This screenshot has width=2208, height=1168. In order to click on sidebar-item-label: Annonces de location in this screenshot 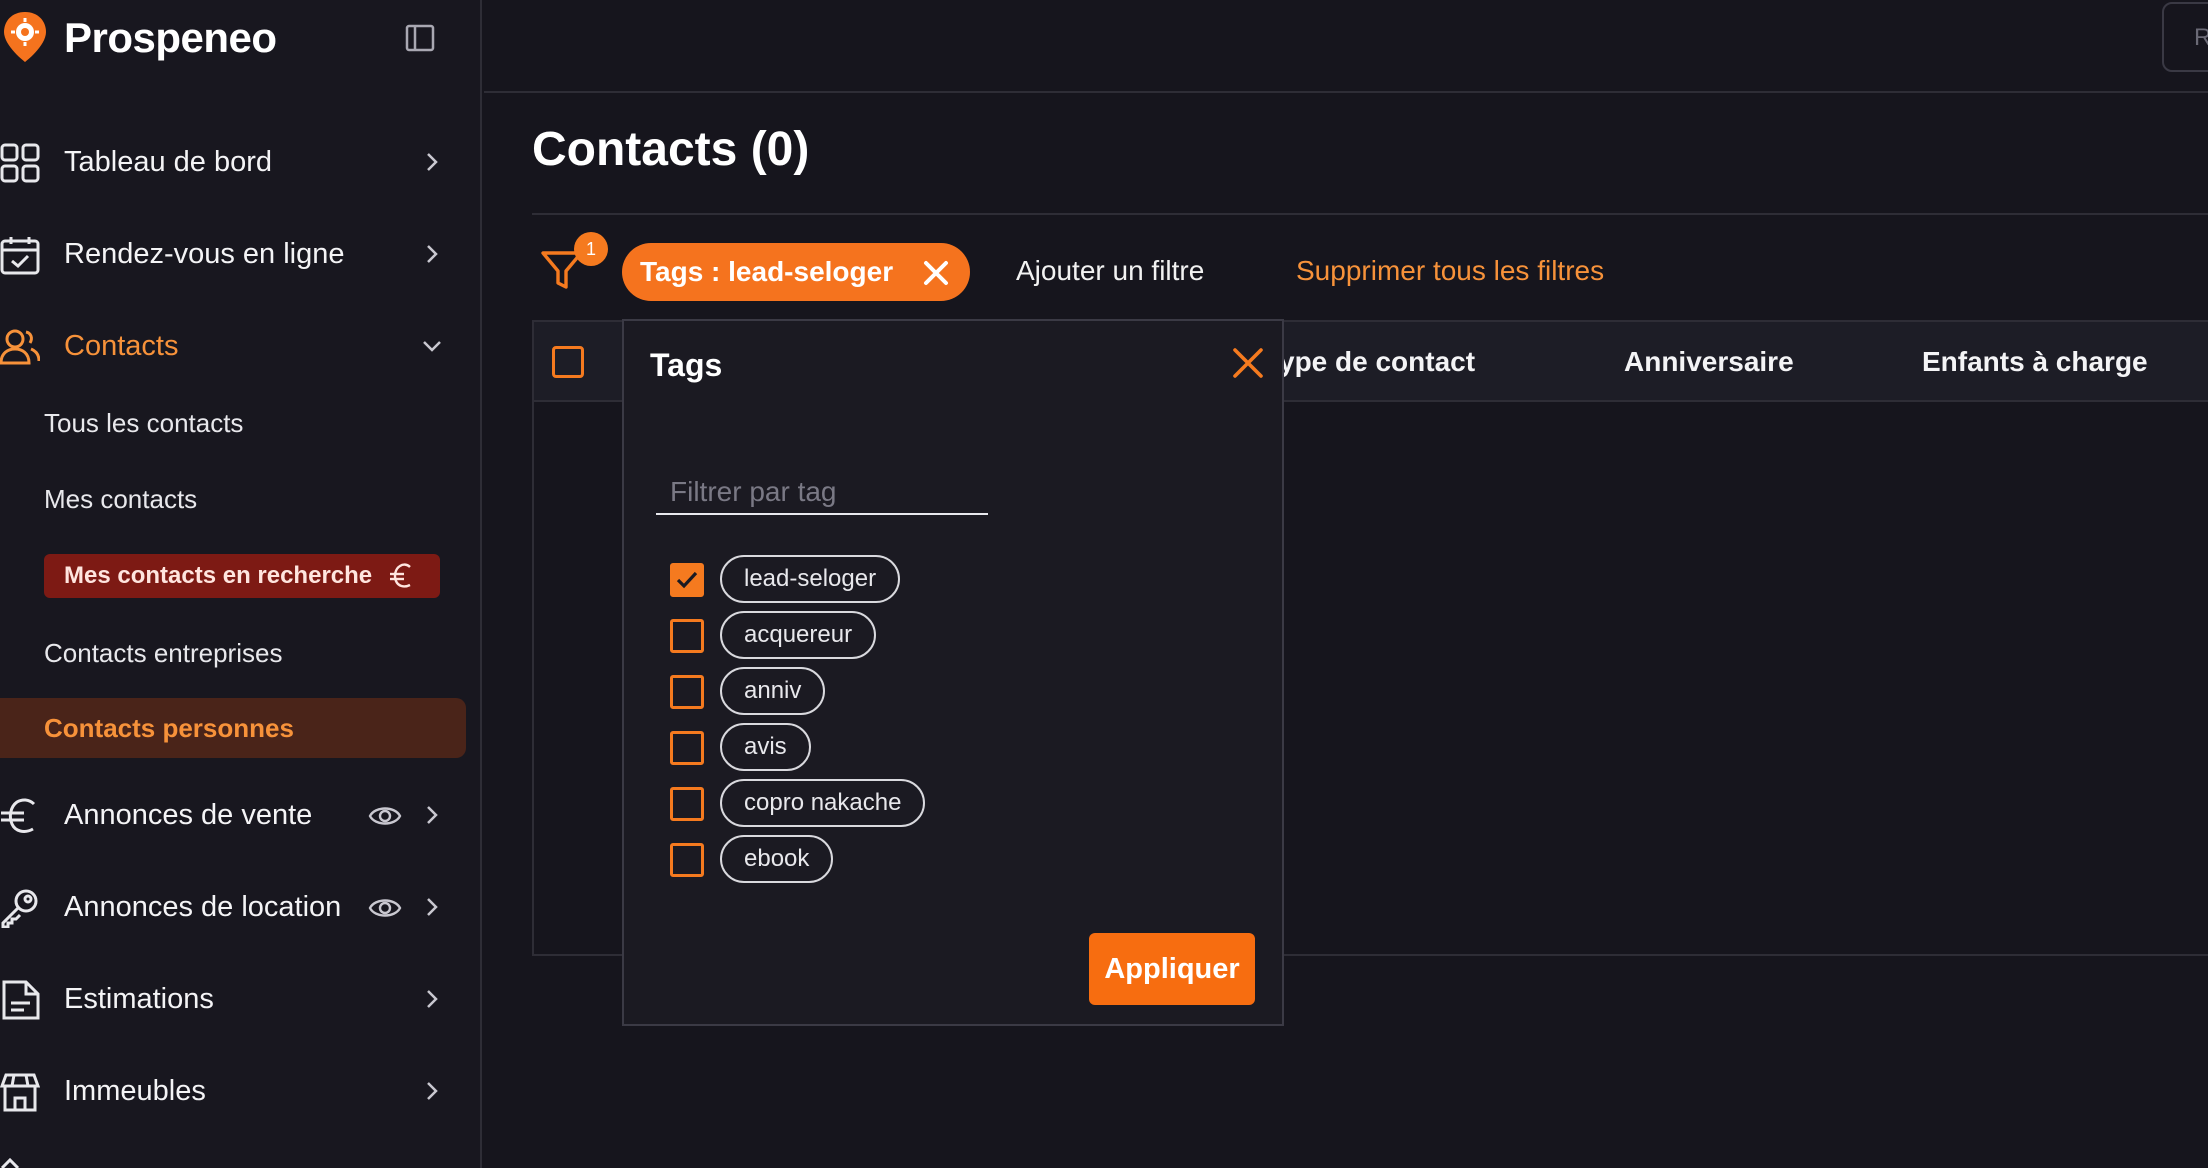, I will do `click(203, 907)`.